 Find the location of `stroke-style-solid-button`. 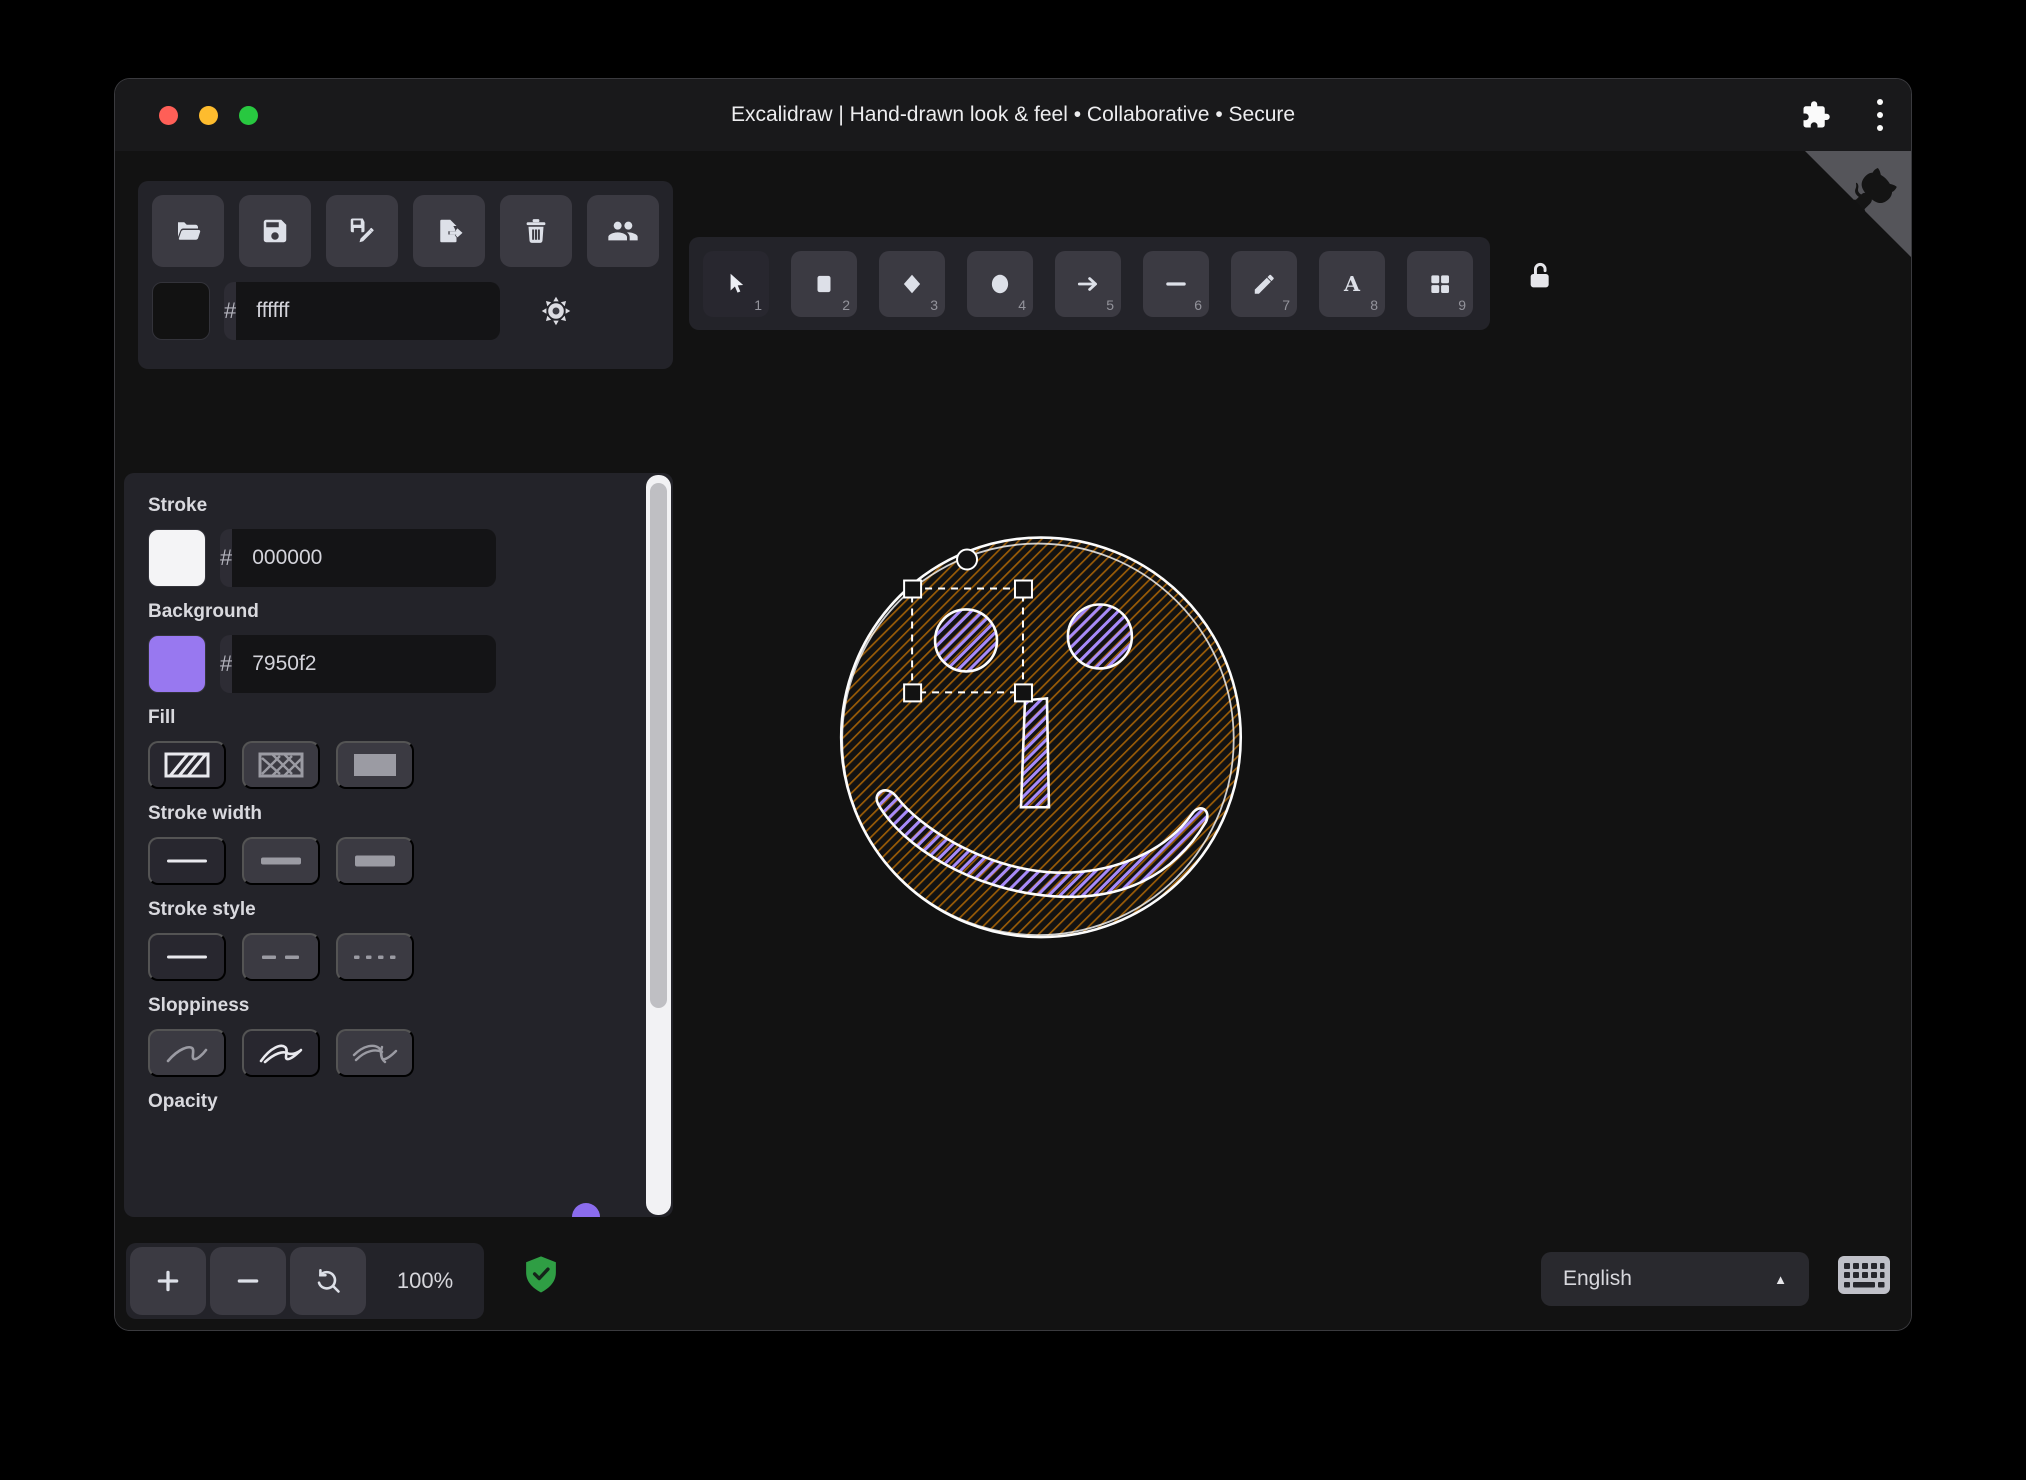

stroke-style-solid-button is located at coordinates (187, 957).